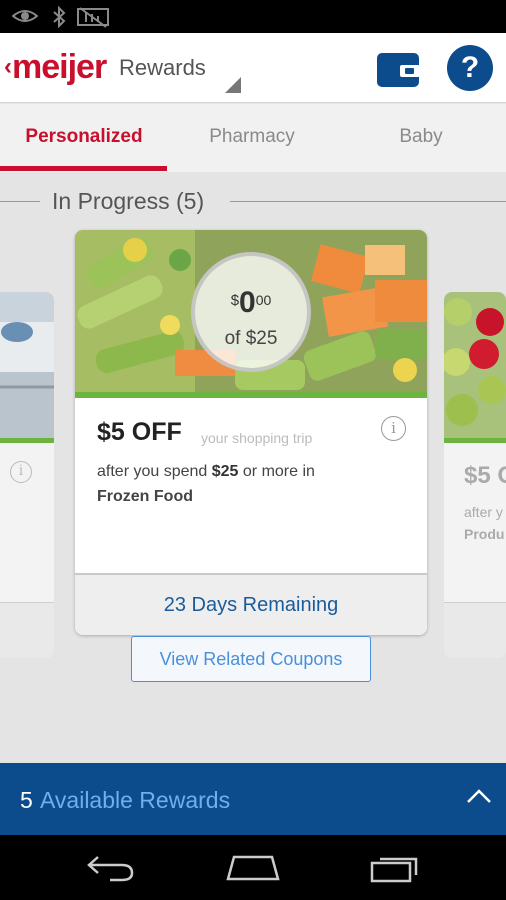 The image size is (506, 900). Describe the element at coordinates (251, 302) in the screenshot. I see `progress-amount: $000` at that location.